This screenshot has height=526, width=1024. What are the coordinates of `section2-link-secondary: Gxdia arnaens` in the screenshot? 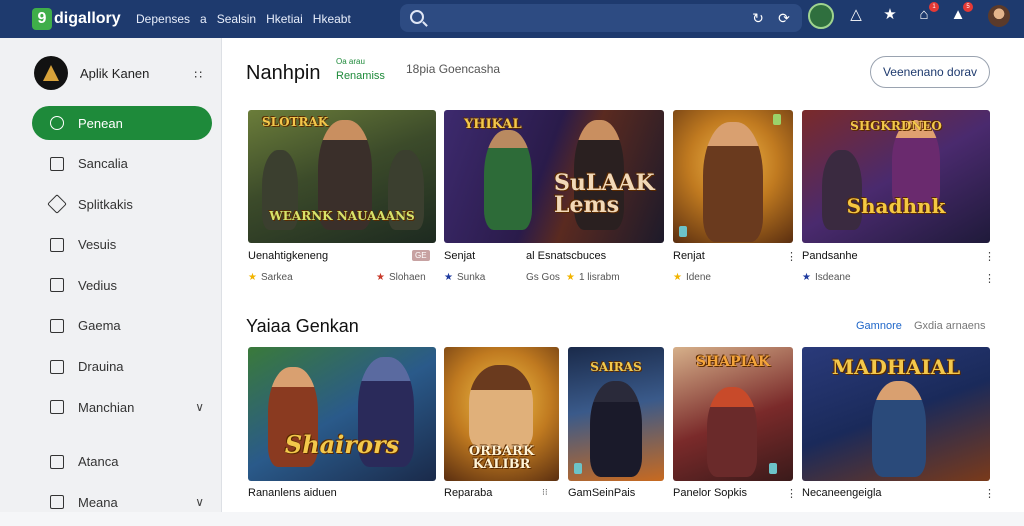 It's located at (950, 326).